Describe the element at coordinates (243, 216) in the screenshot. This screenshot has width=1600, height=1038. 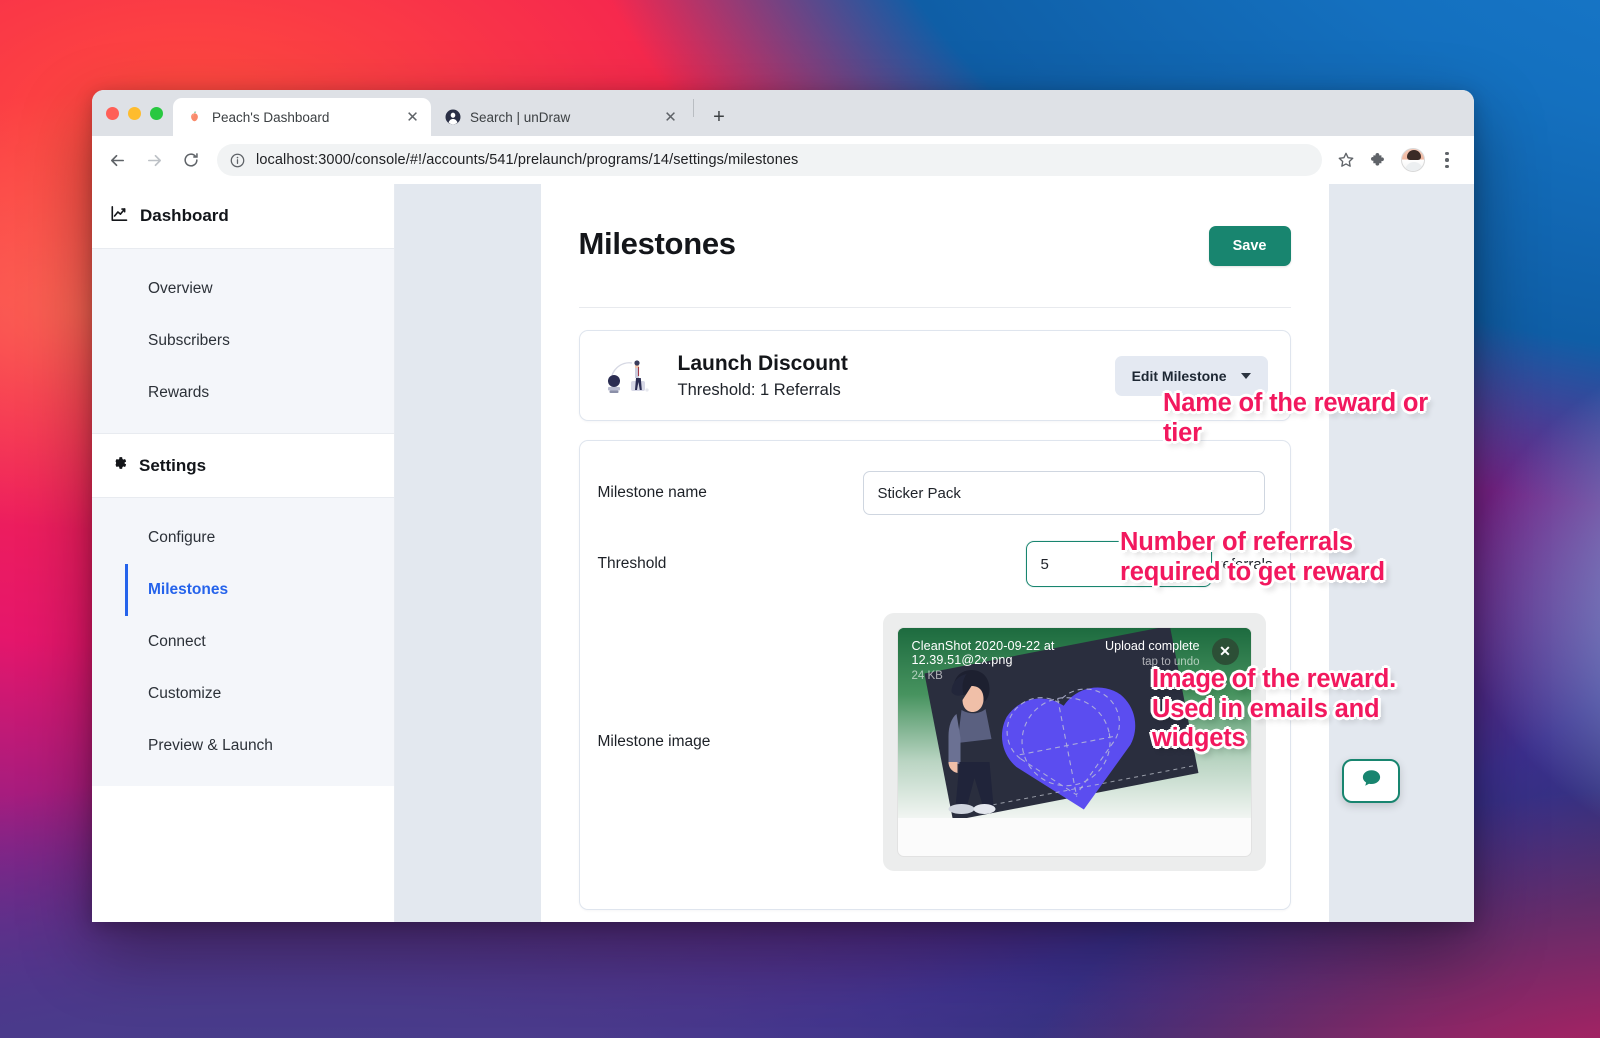
I see `sidebar-group-dashboard: Dashboard` at that location.